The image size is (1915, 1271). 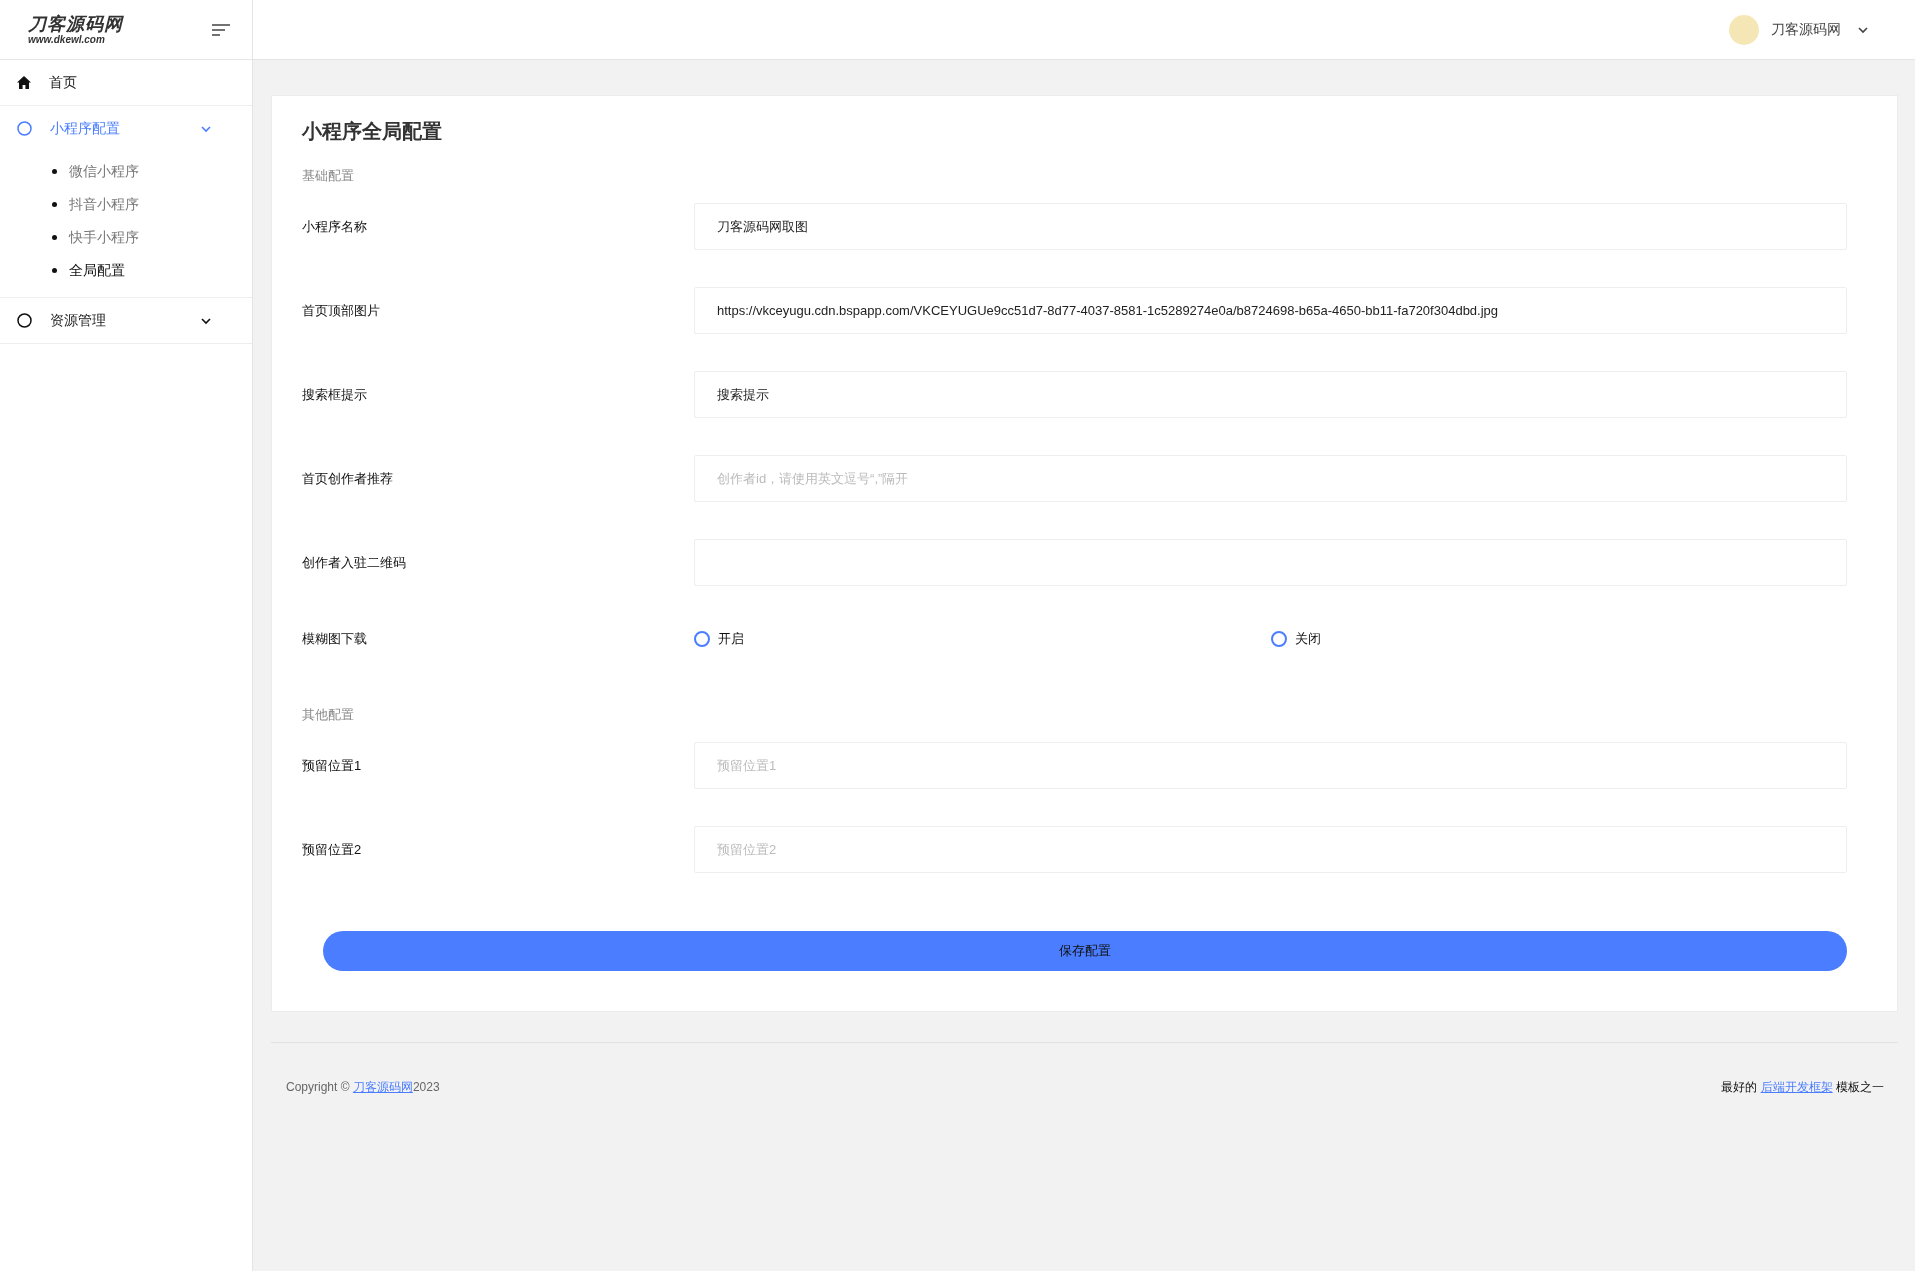 I want to click on radio-option: 开启, so click(x=982, y=638).